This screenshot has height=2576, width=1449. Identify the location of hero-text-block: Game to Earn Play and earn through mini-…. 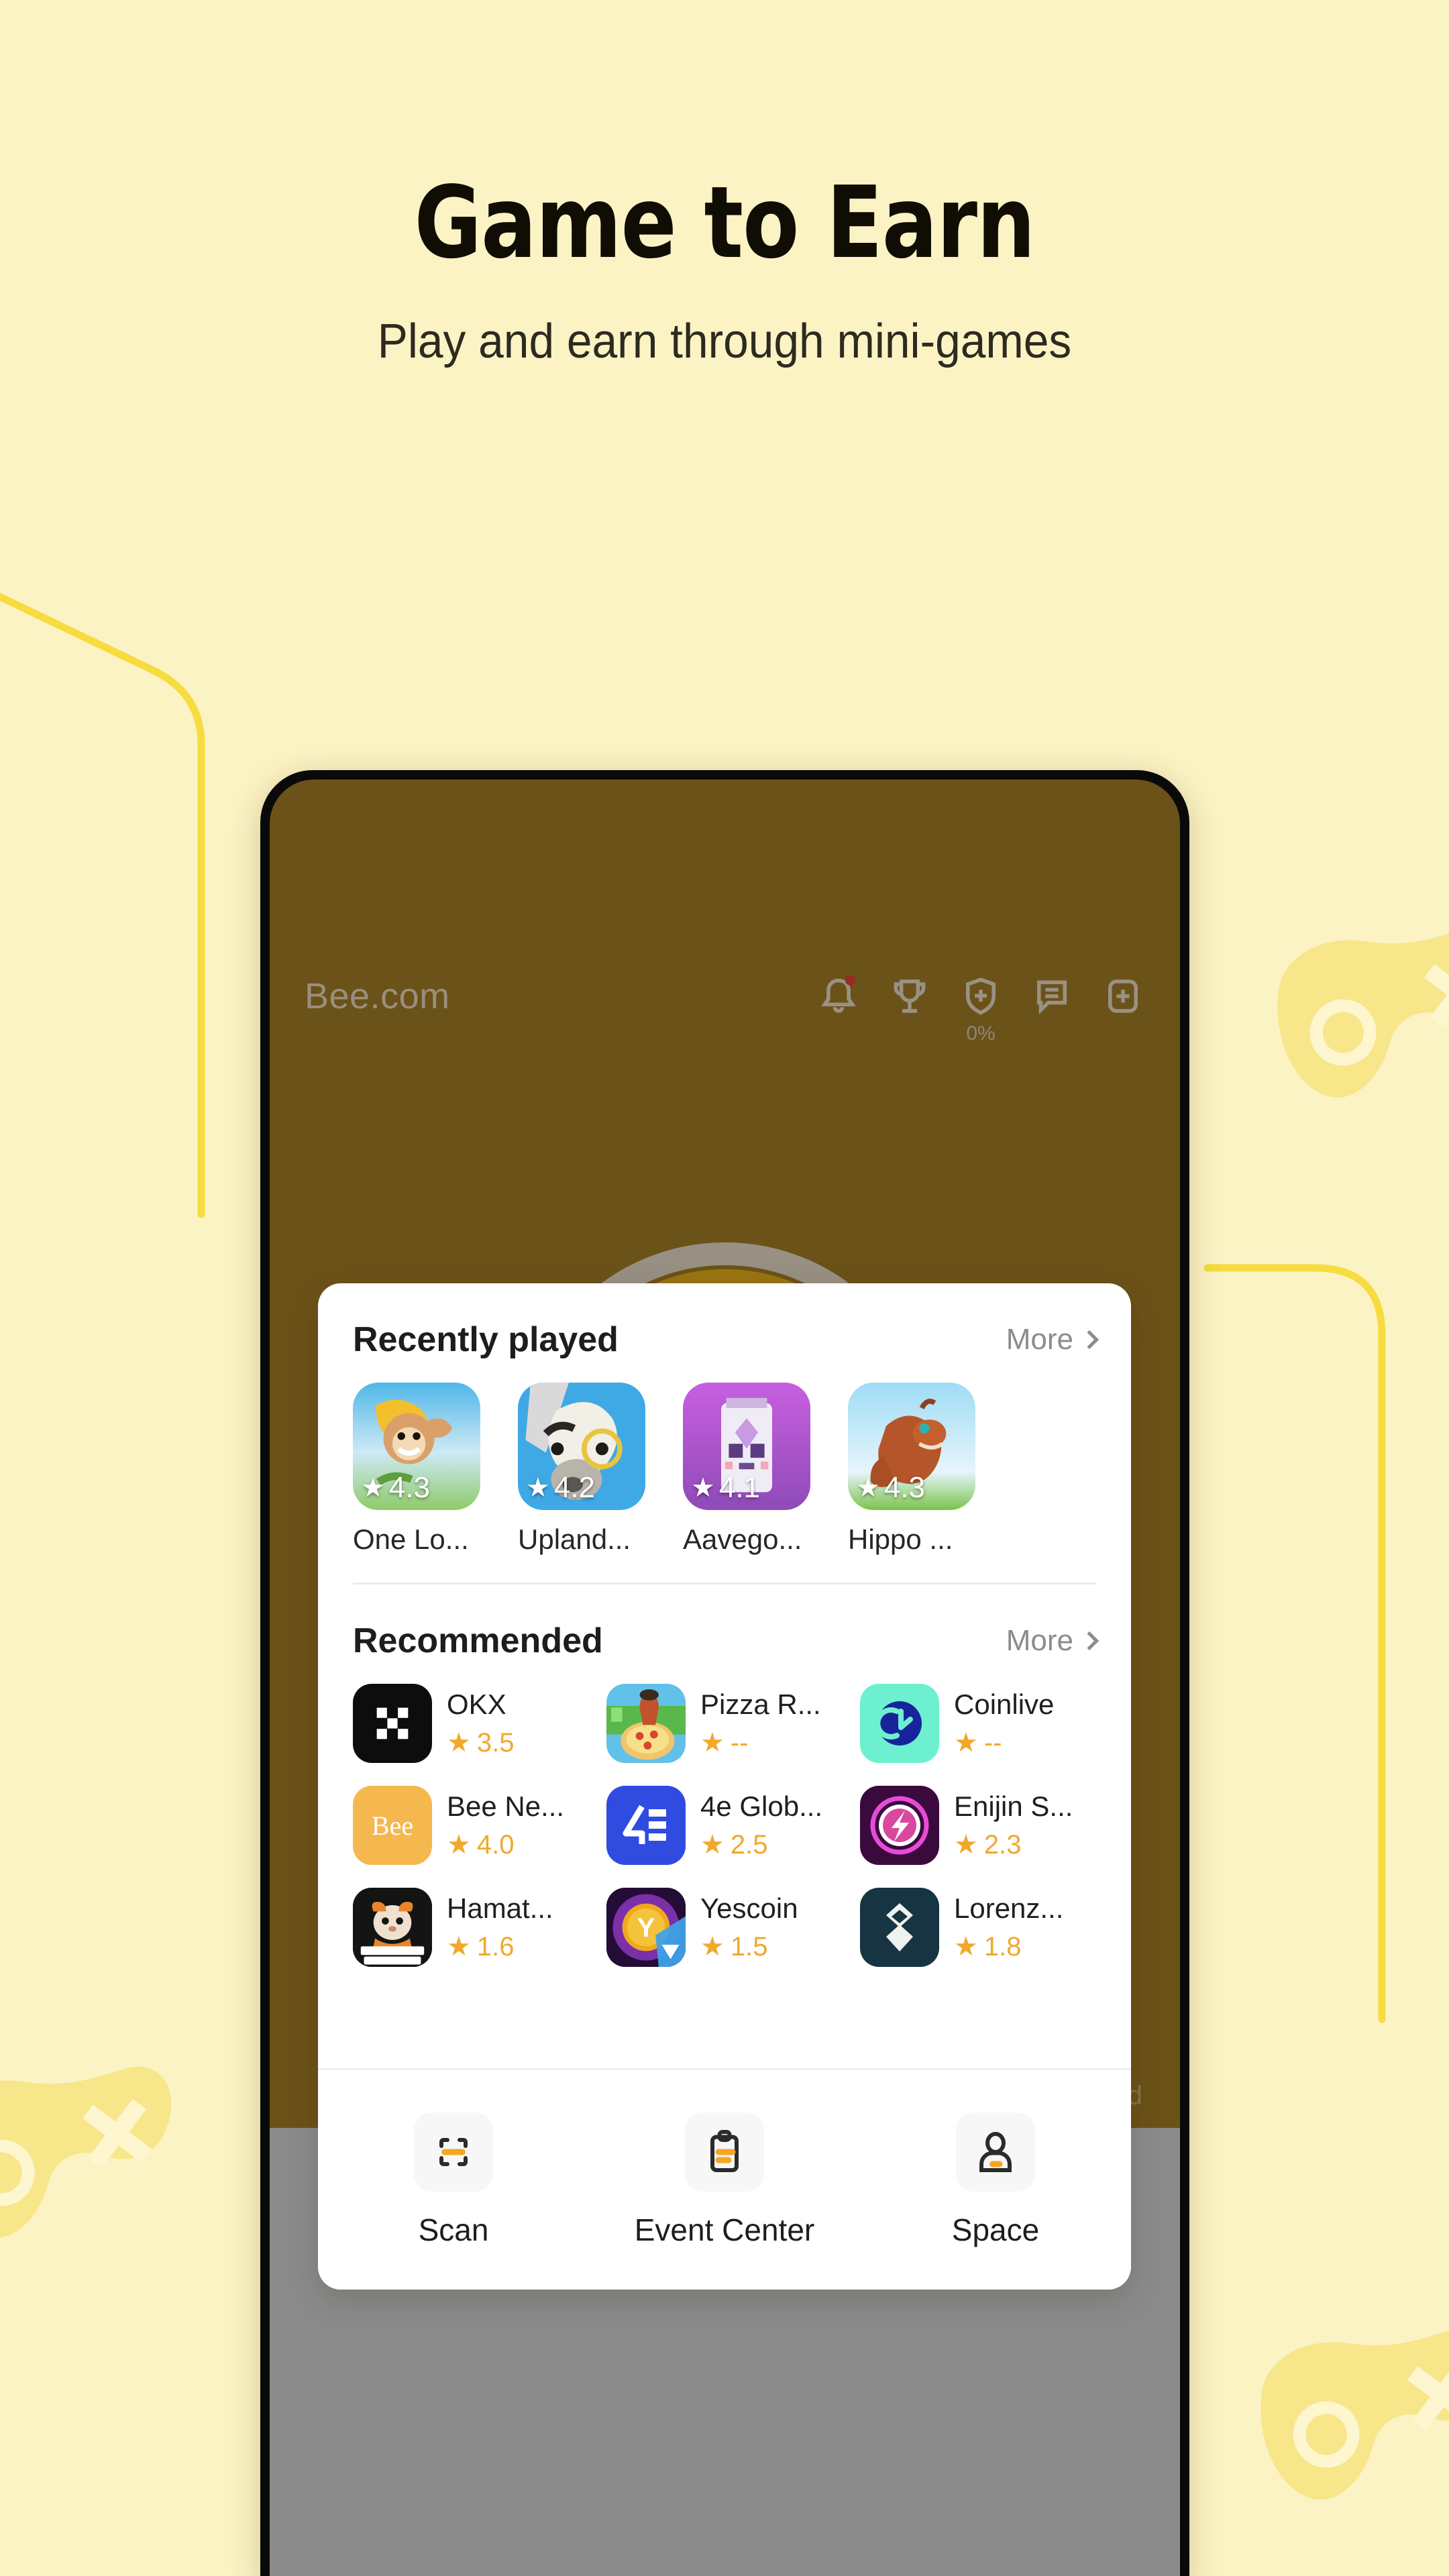
(724, 184).